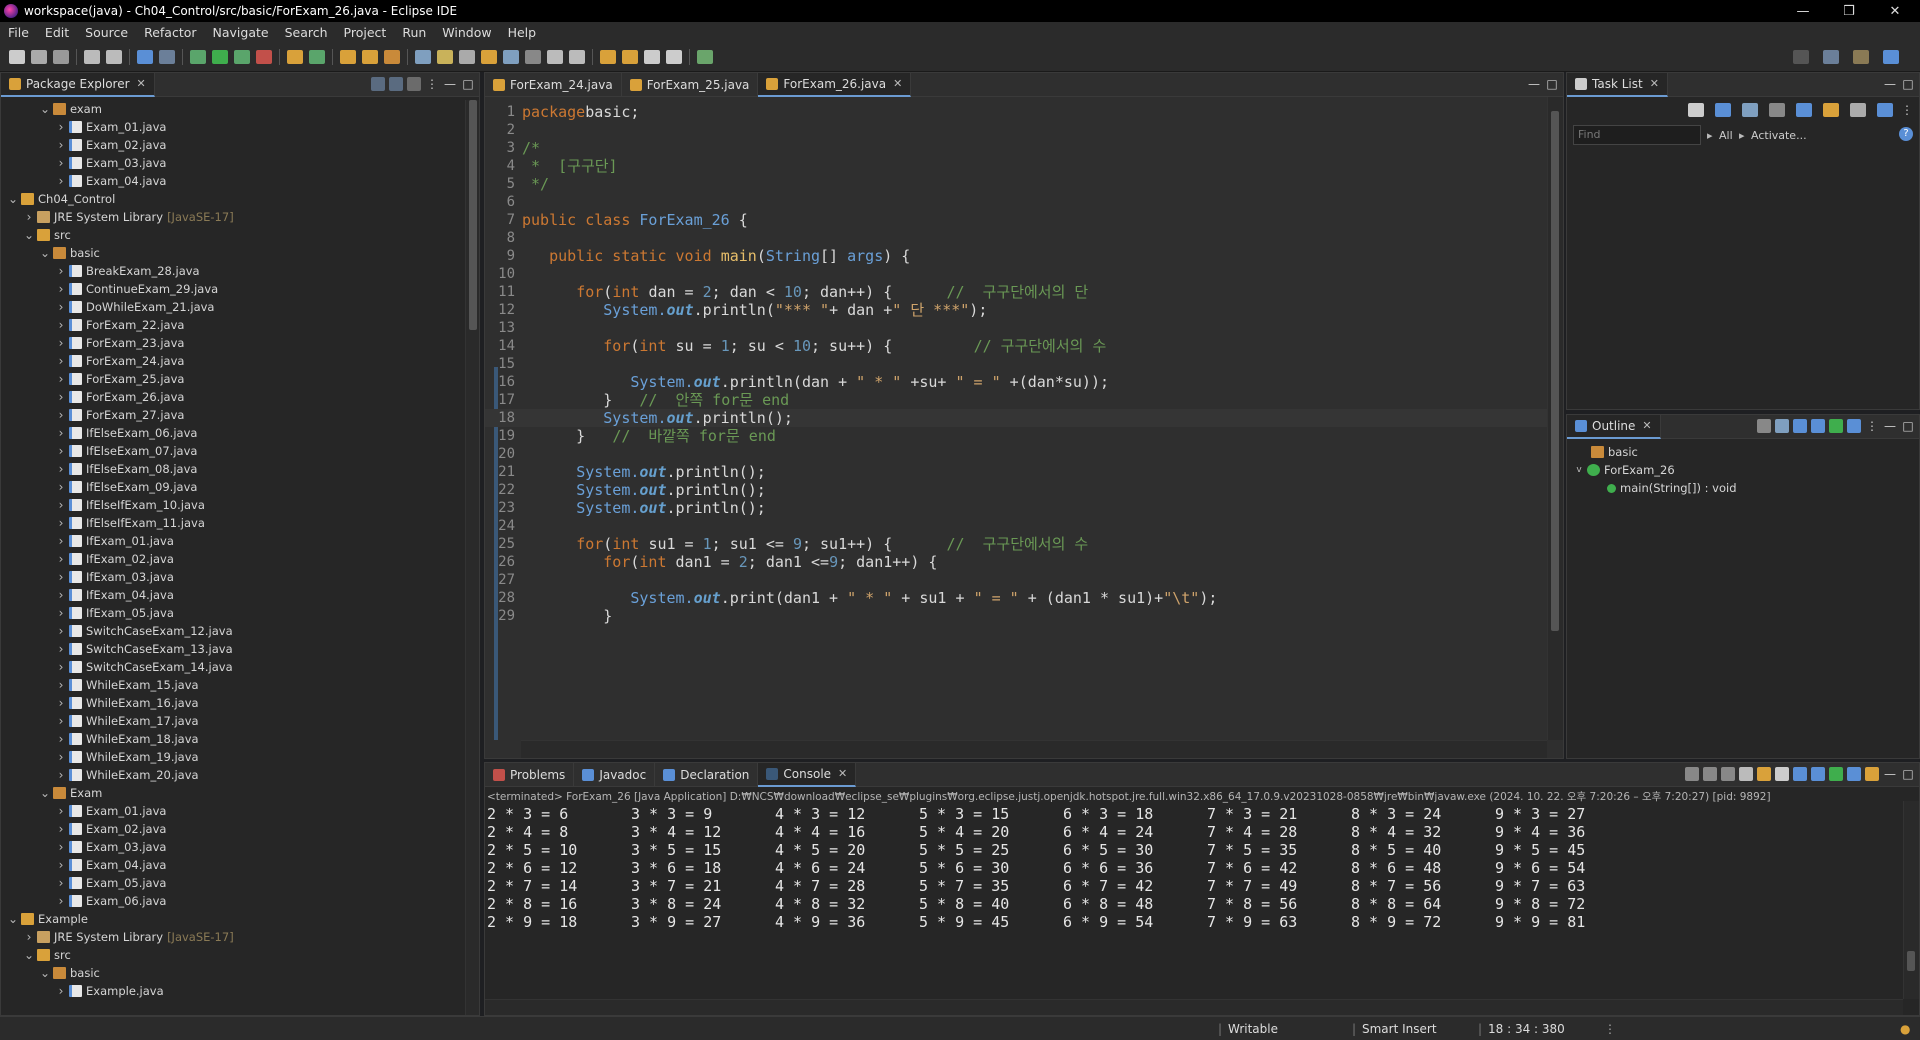 This screenshot has width=1920, height=1040. Describe the element at coordinates (1016, 526) in the screenshot. I see `code-line: 24` at that location.